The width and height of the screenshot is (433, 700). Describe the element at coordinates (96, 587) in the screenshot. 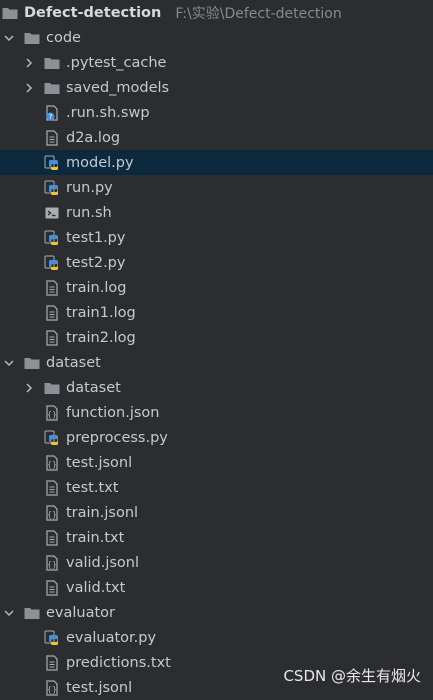

I see `tree-item-label: valid.txt` at that location.